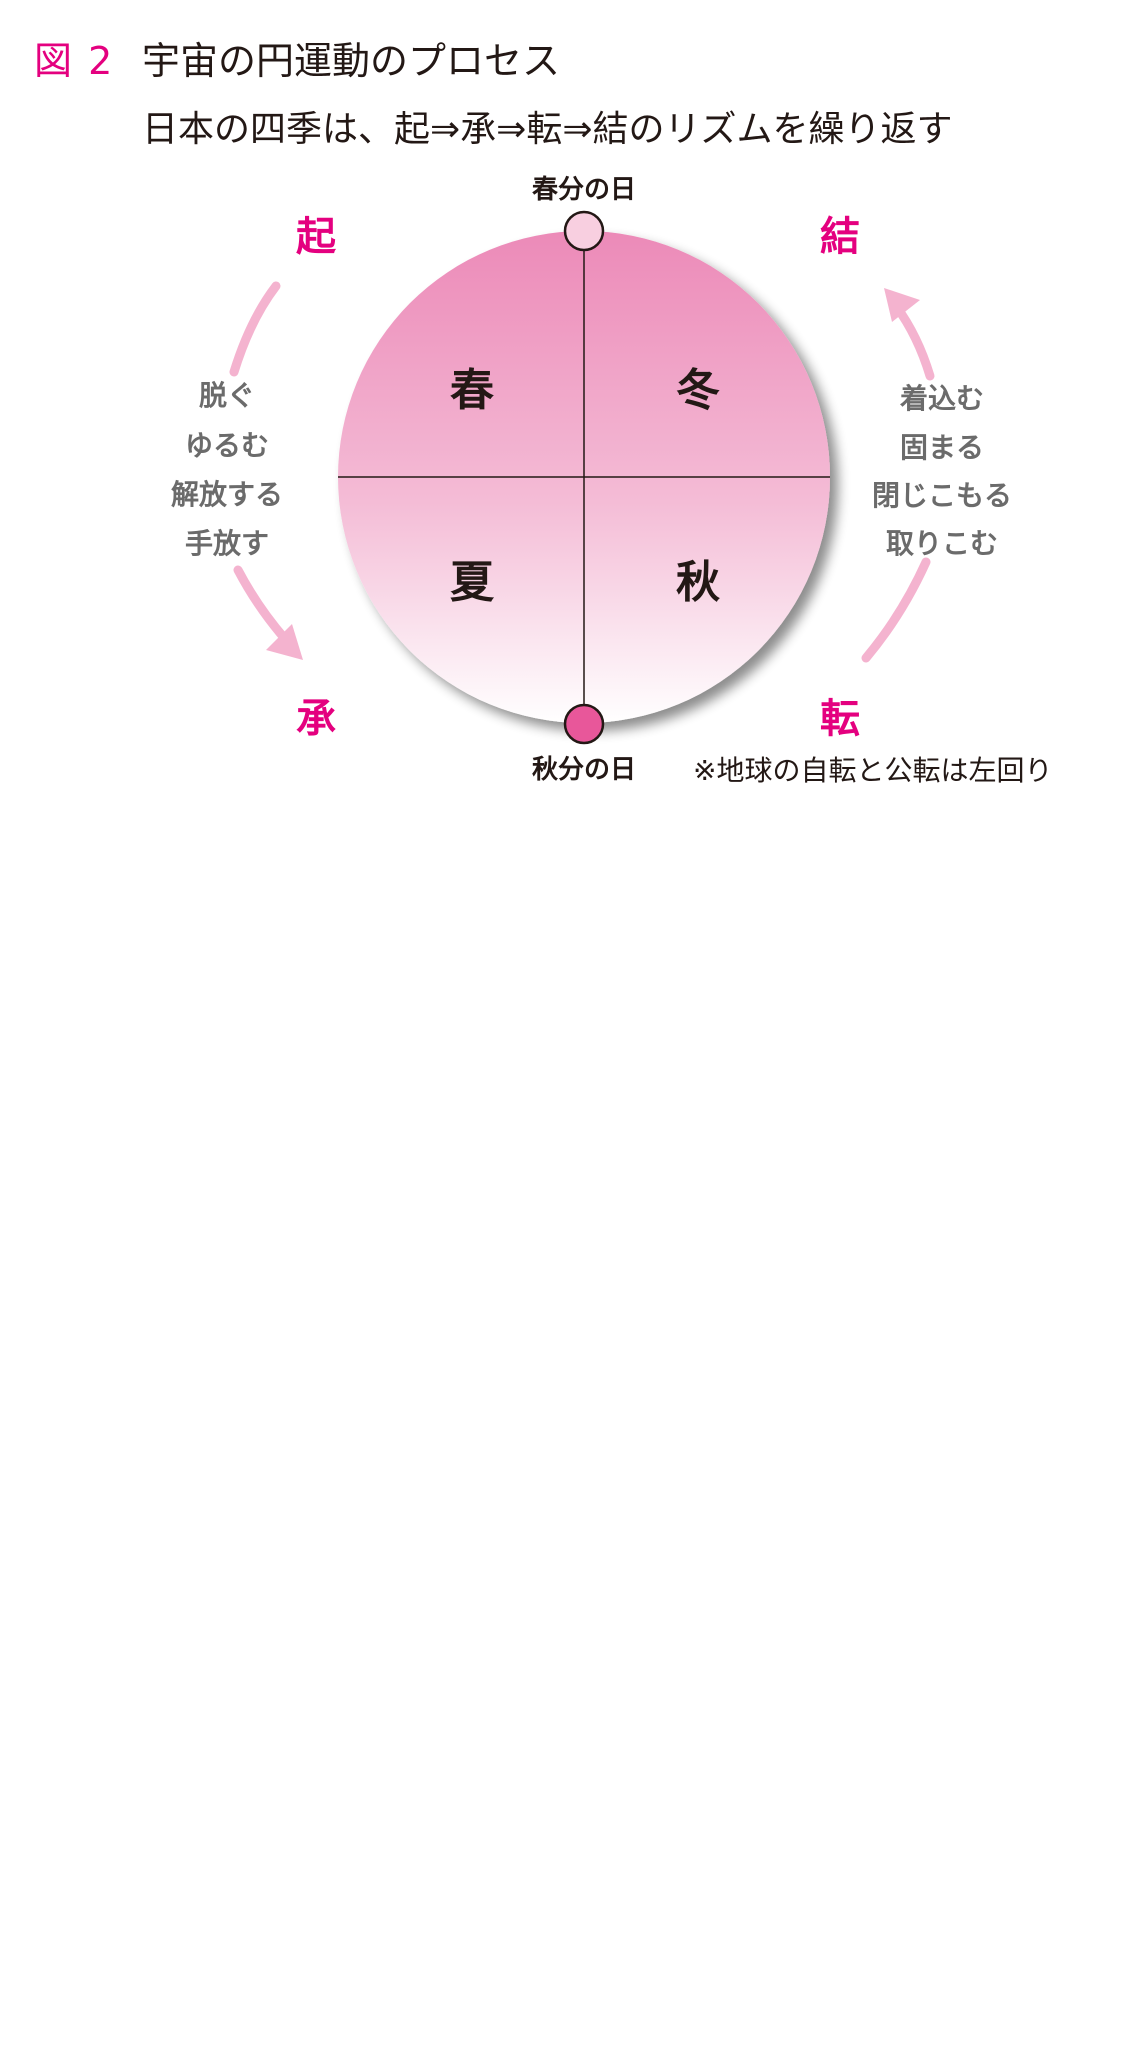  What do you see at coordinates (896, 610) in the screenshot?
I see `right-arrow-lower-stroke` at bounding box center [896, 610].